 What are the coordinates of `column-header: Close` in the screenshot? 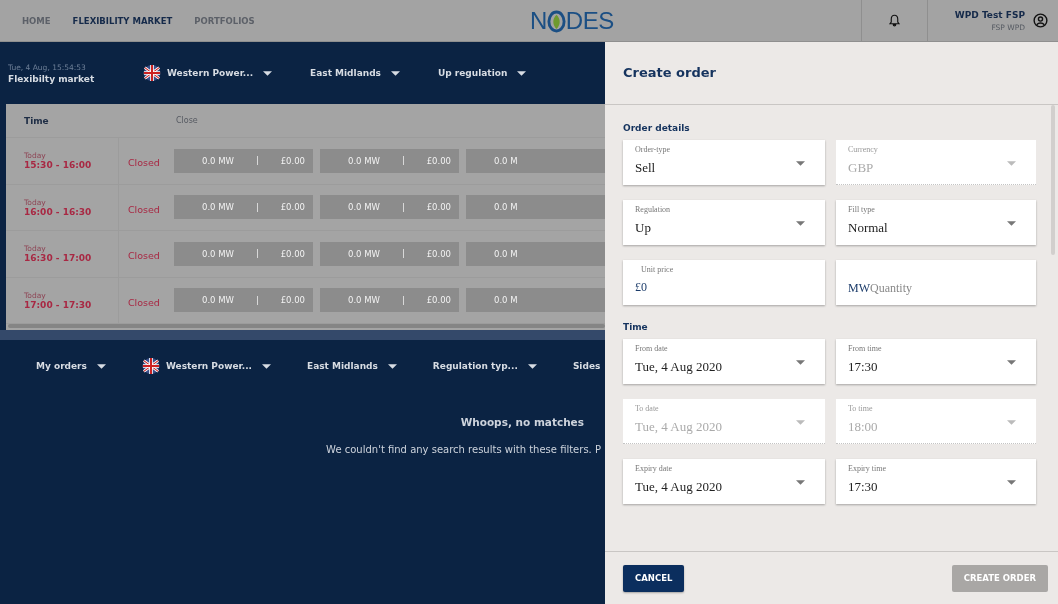 It's located at (186, 120).